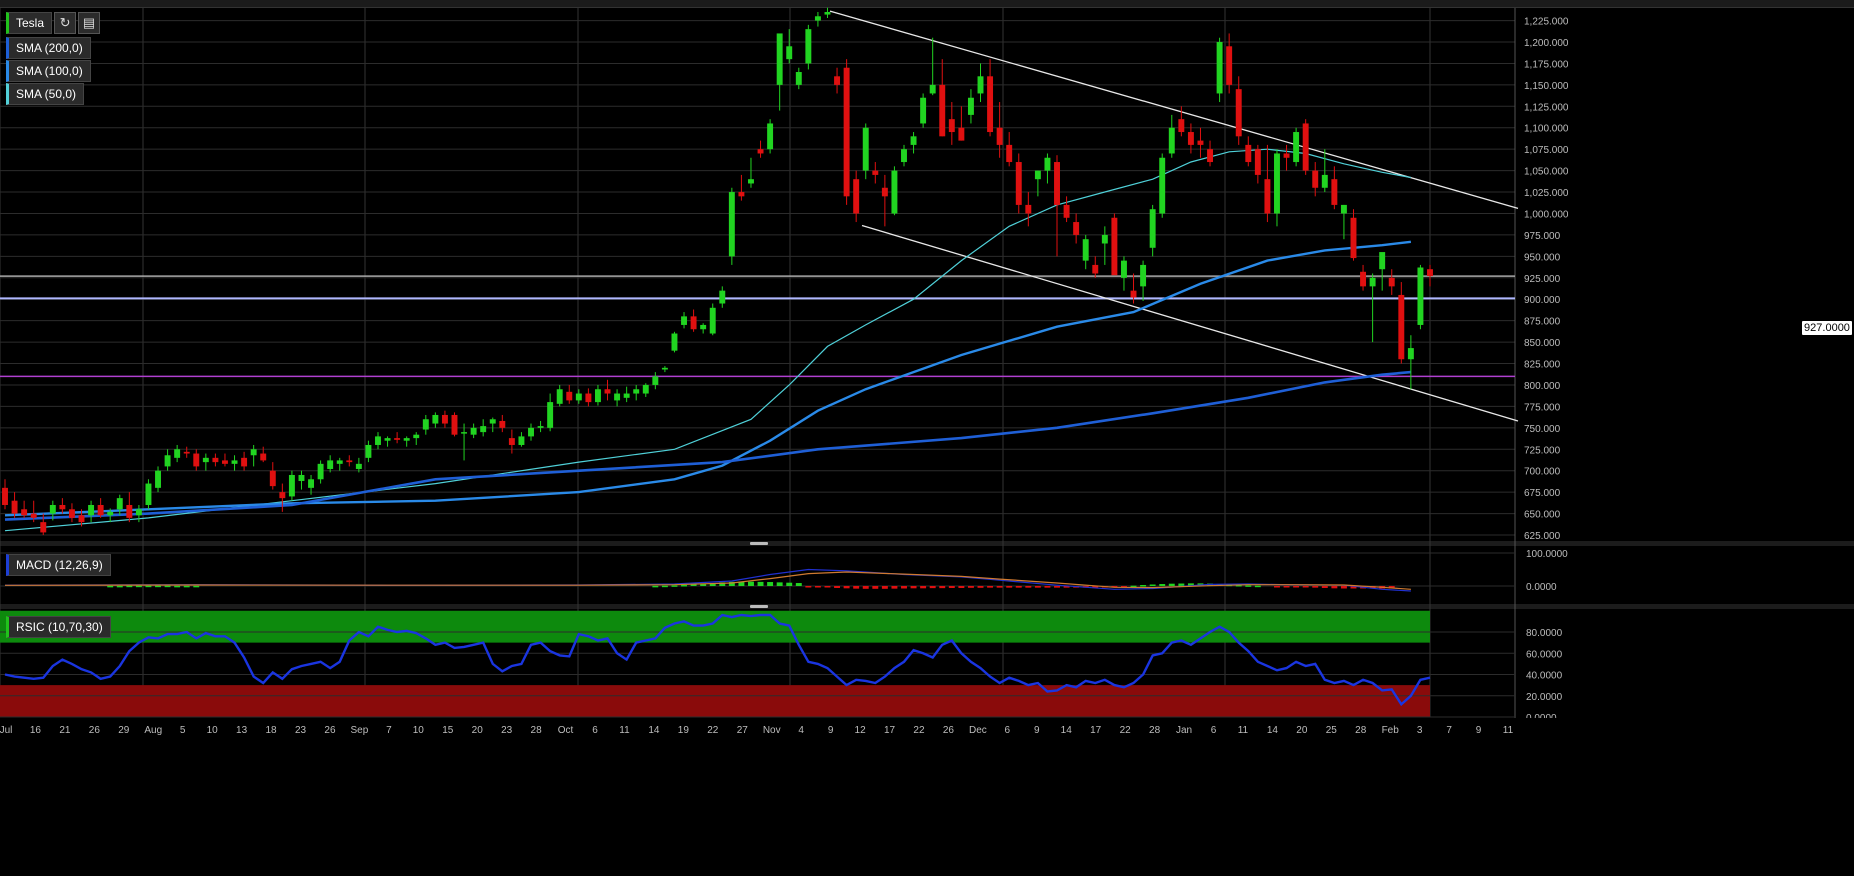 The image size is (1854, 876). What do you see at coordinates (89, 23) in the screenshot?
I see `chart-tool-icon: ▤` at bounding box center [89, 23].